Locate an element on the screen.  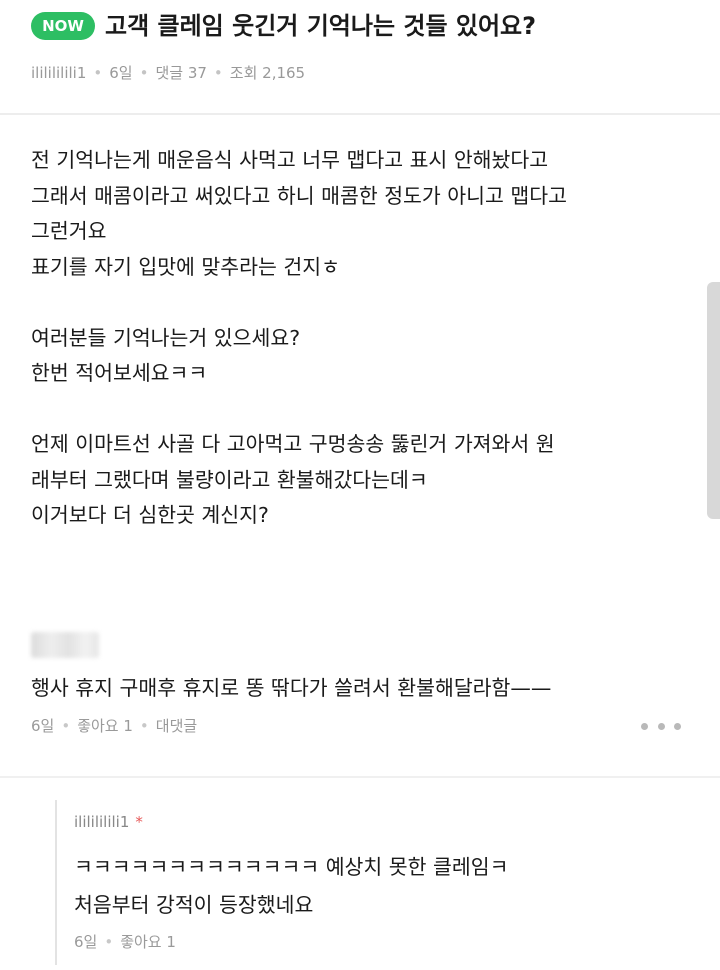
post-title: 고객 클레임 웃긴거 기억나는 것들 있어요? is located at coordinates (321, 26).